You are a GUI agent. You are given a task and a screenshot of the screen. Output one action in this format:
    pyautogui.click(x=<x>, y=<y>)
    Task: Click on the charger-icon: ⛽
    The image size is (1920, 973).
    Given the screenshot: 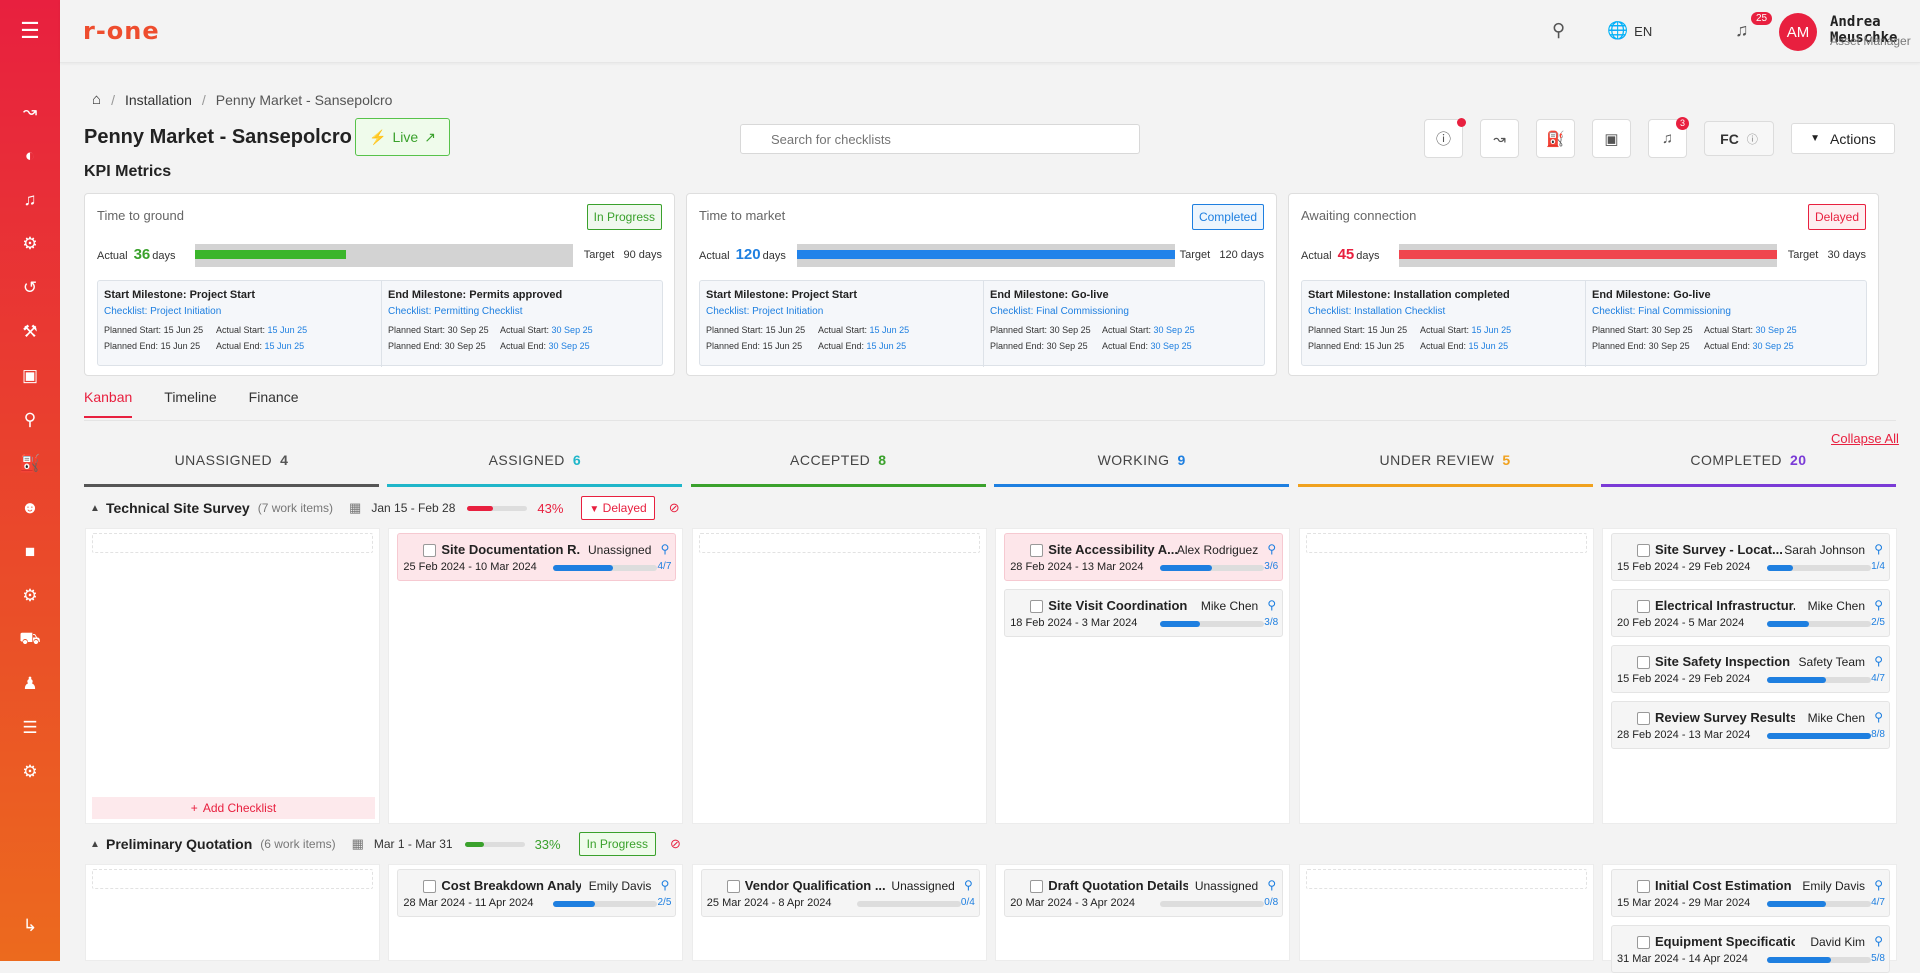 What is the action you would take?
    pyautogui.click(x=30, y=464)
    